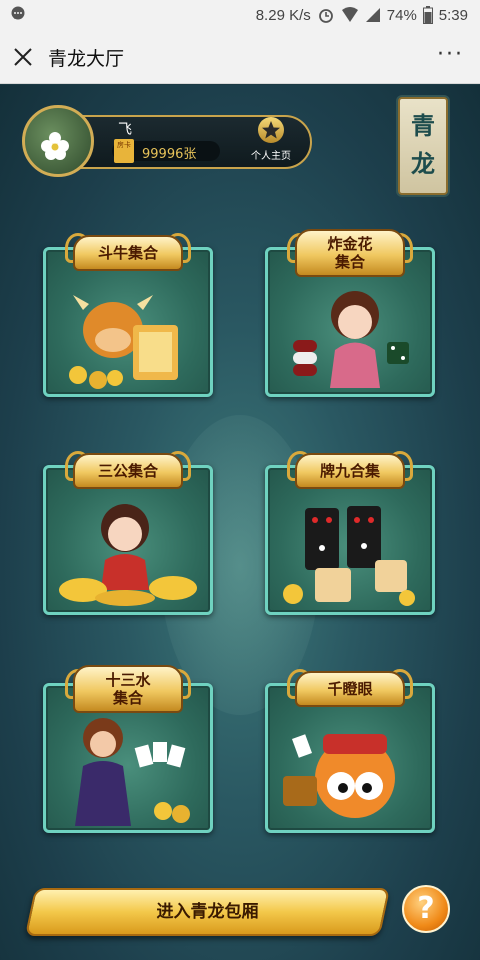 The height and width of the screenshot is (960, 480). I want to click on game-card-zhajinhua: 炸金花 集合, so click(350, 311).